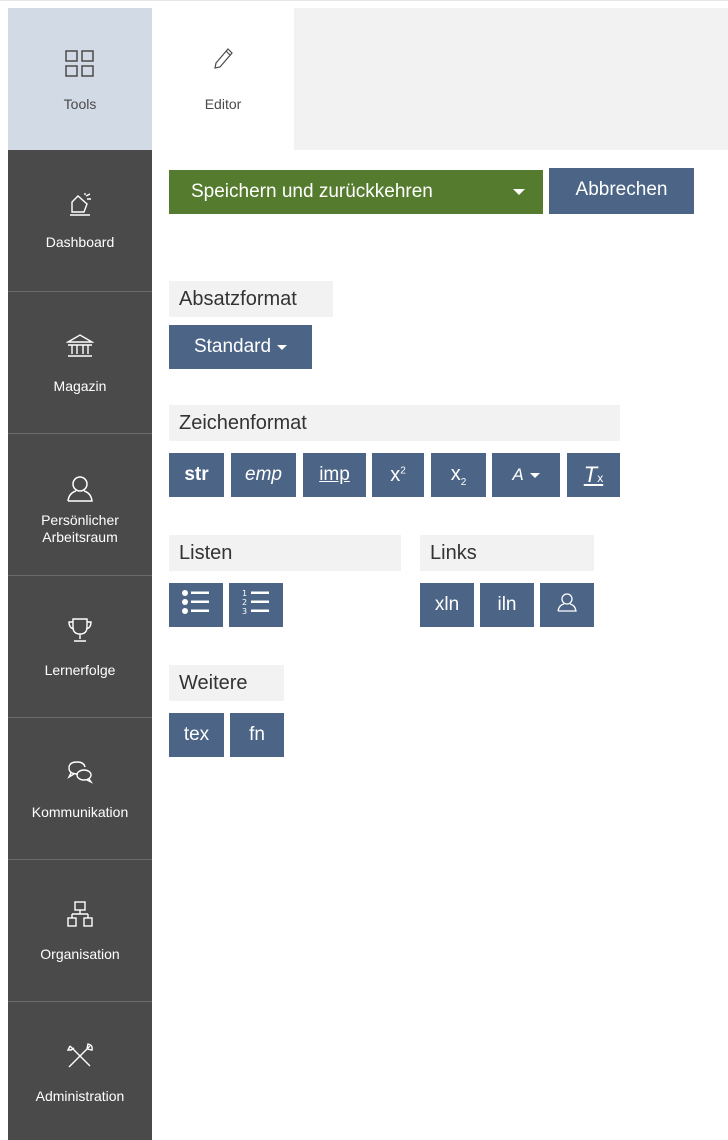  What do you see at coordinates (223, 104) in the screenshot?
I see `tab-label: Editor` at bounding box center [223, 104].